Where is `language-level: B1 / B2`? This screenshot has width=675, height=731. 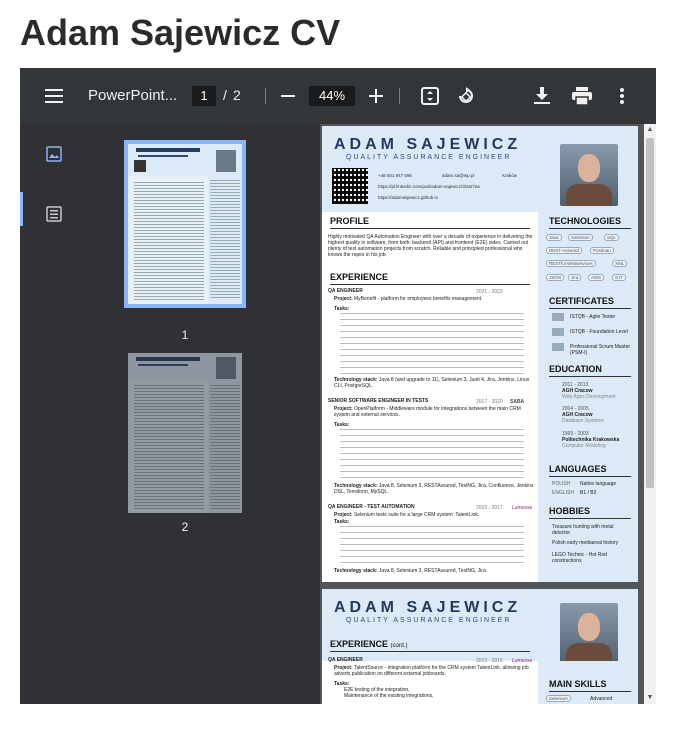 language-level: B1 / B2 is located at coordinates (588, 493).